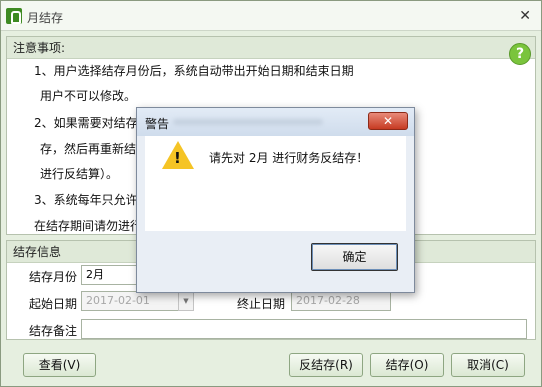  I want to click on close-month-button: 结存(O), so click(407, 365).